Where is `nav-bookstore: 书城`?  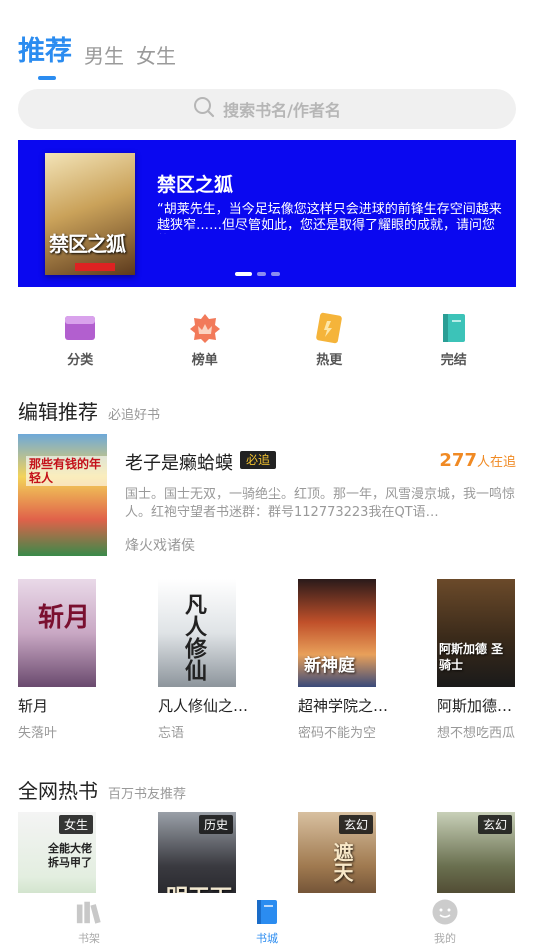
nav-bookstore: 书城 is located at coordinates (267, 921).